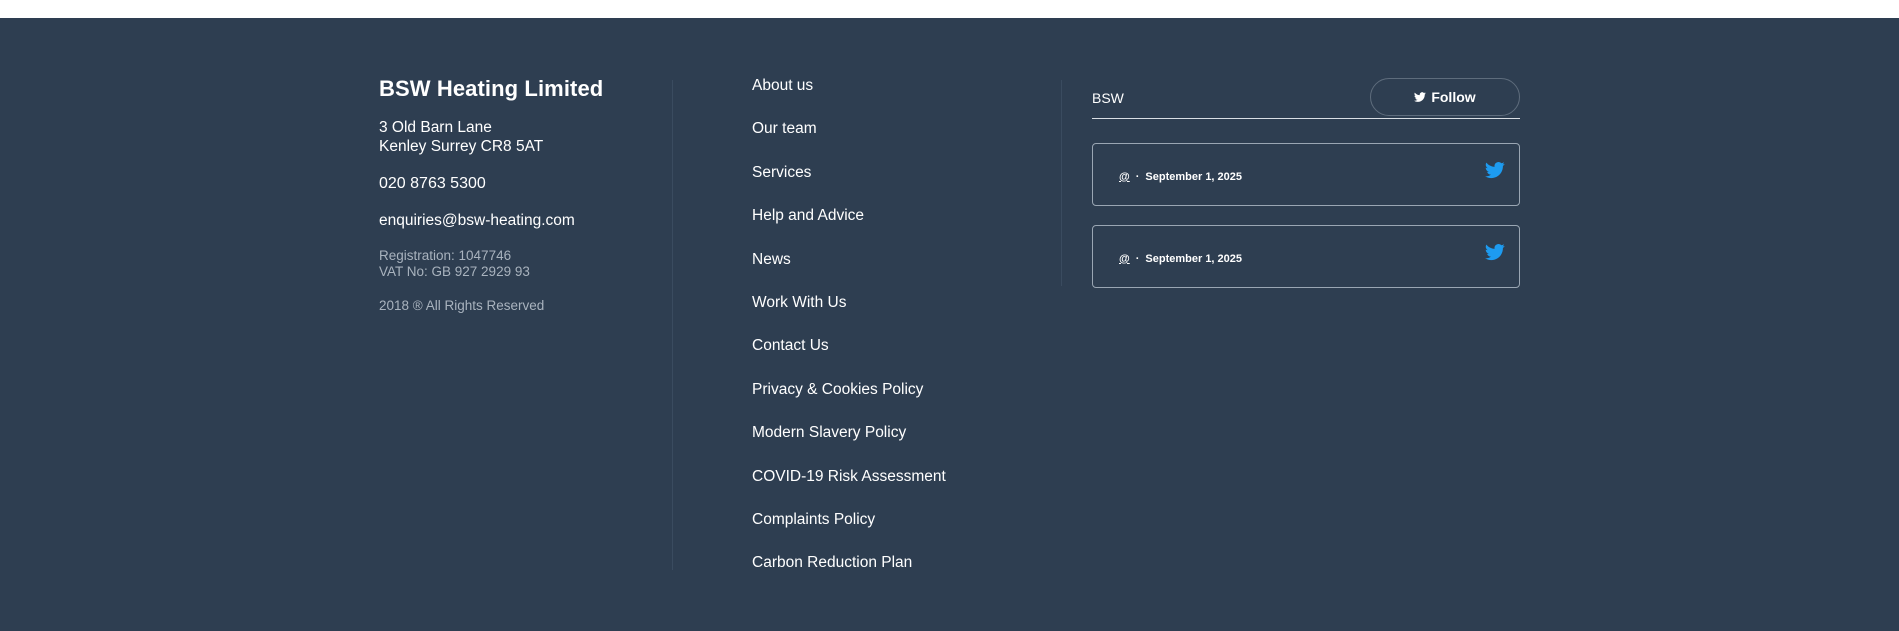 The image size is (1899, 631). What do you see at coordinates (892, 574) in the screenshot?
I see `footer-link-carbon-reduction: Carbon Reduction Plan` at bounding box center [892, 574].